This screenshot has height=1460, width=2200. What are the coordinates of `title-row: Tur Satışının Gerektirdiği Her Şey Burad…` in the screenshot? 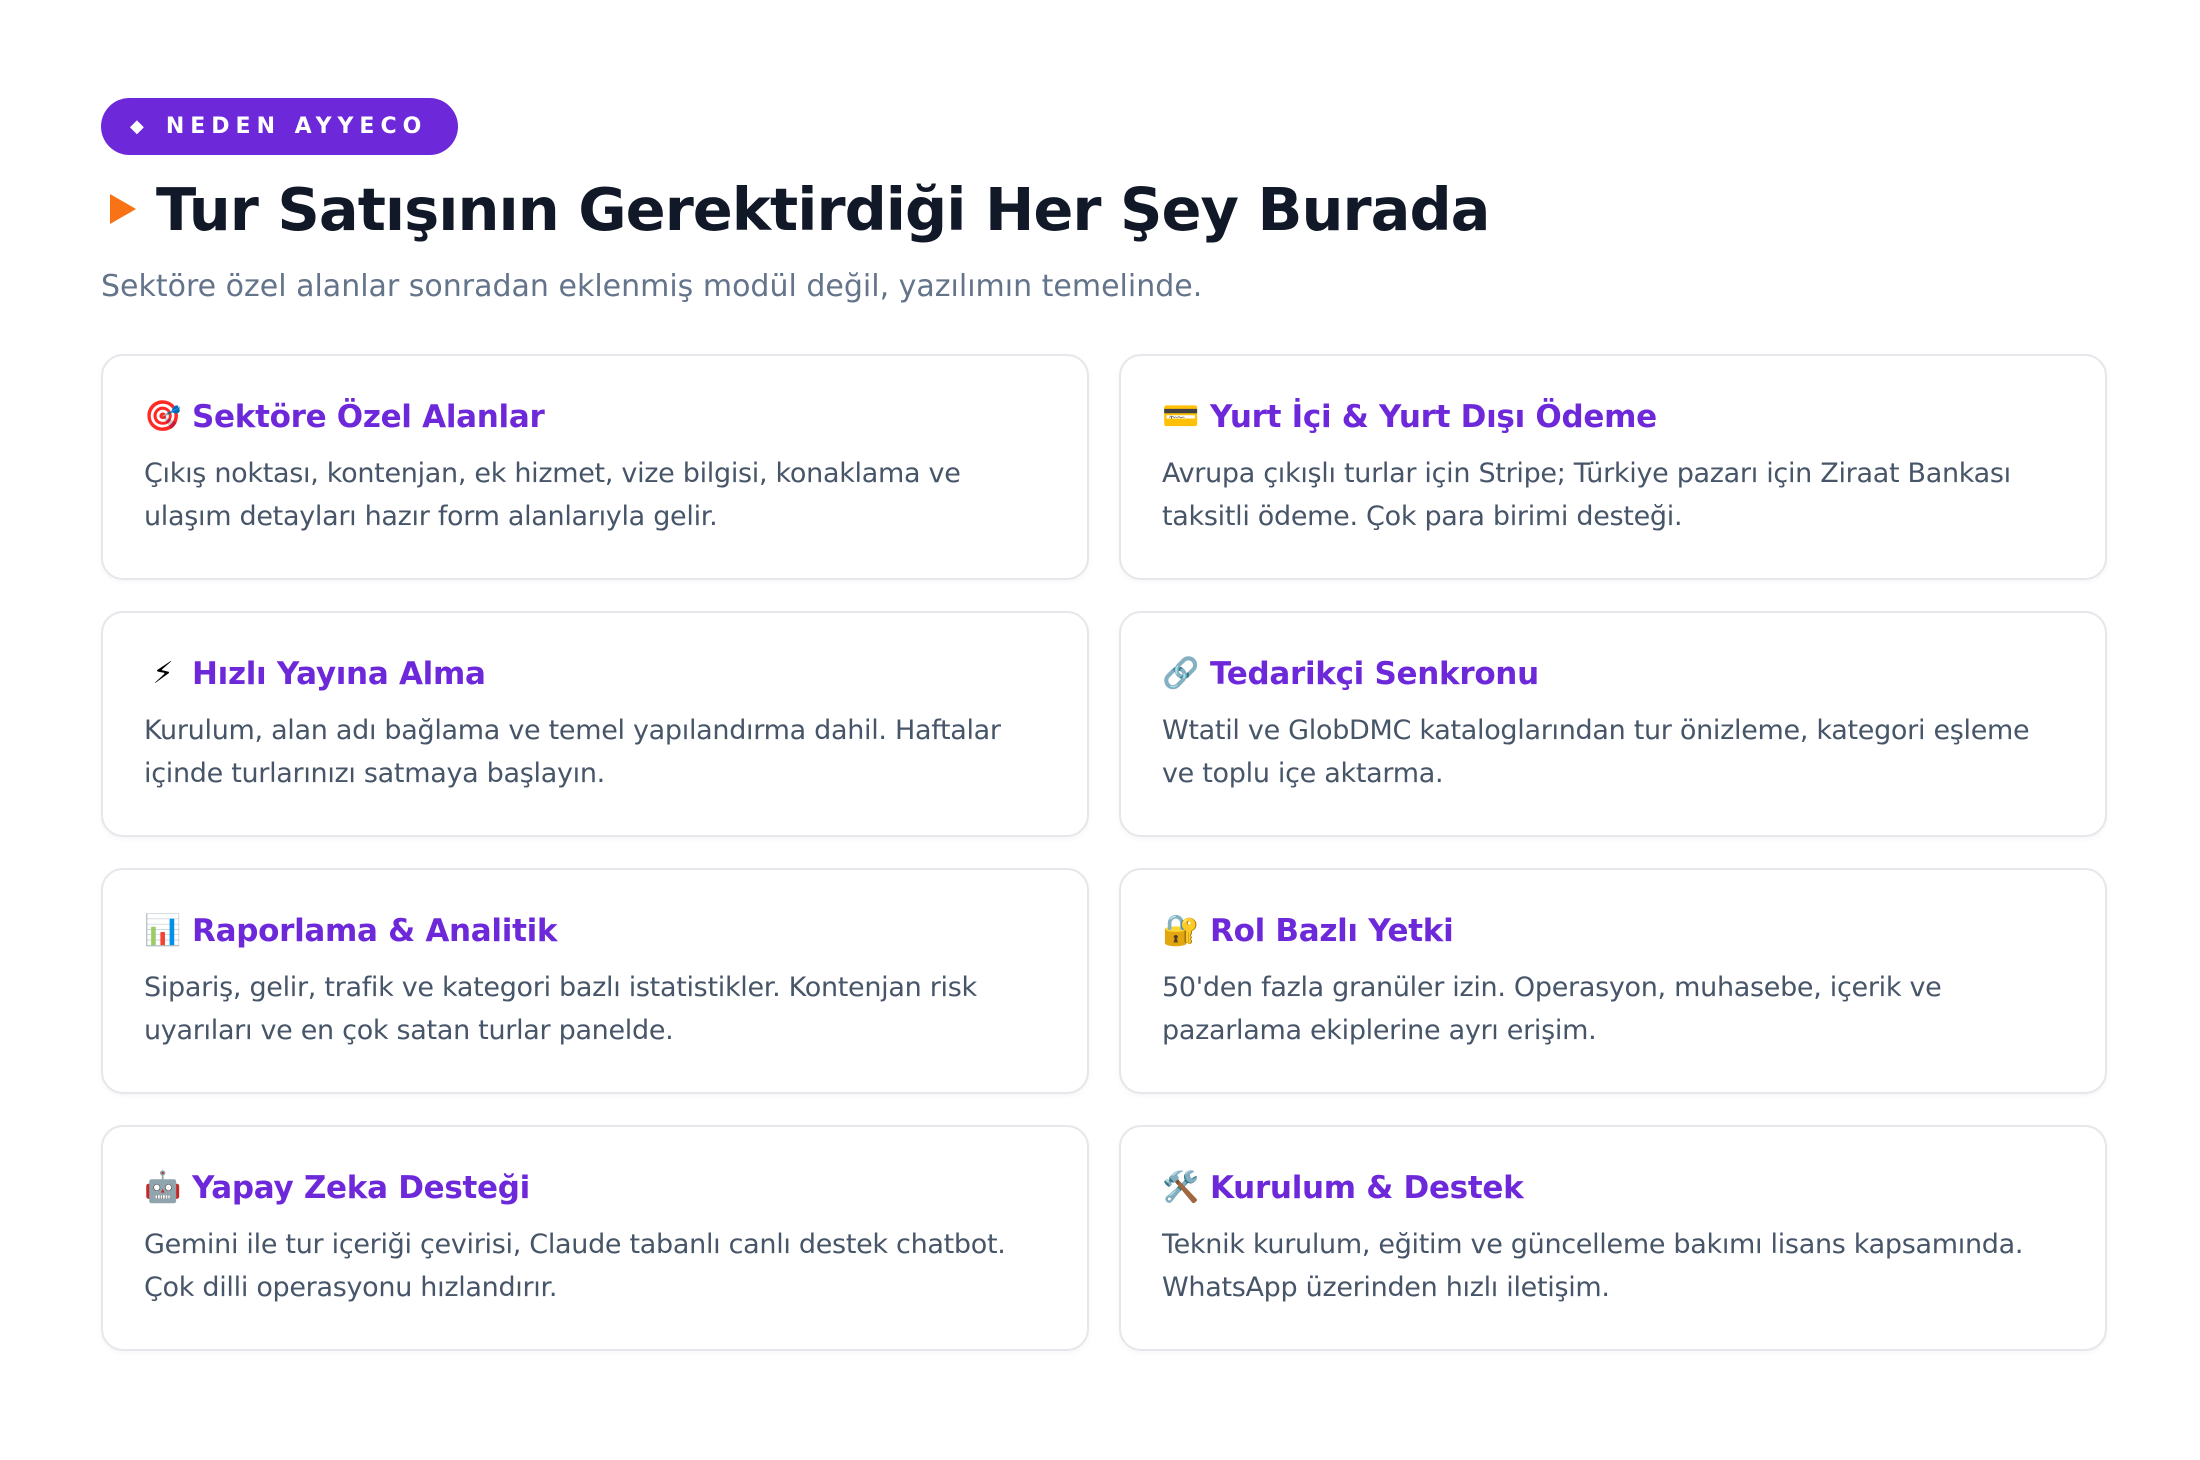 It's located at (1104, 209).